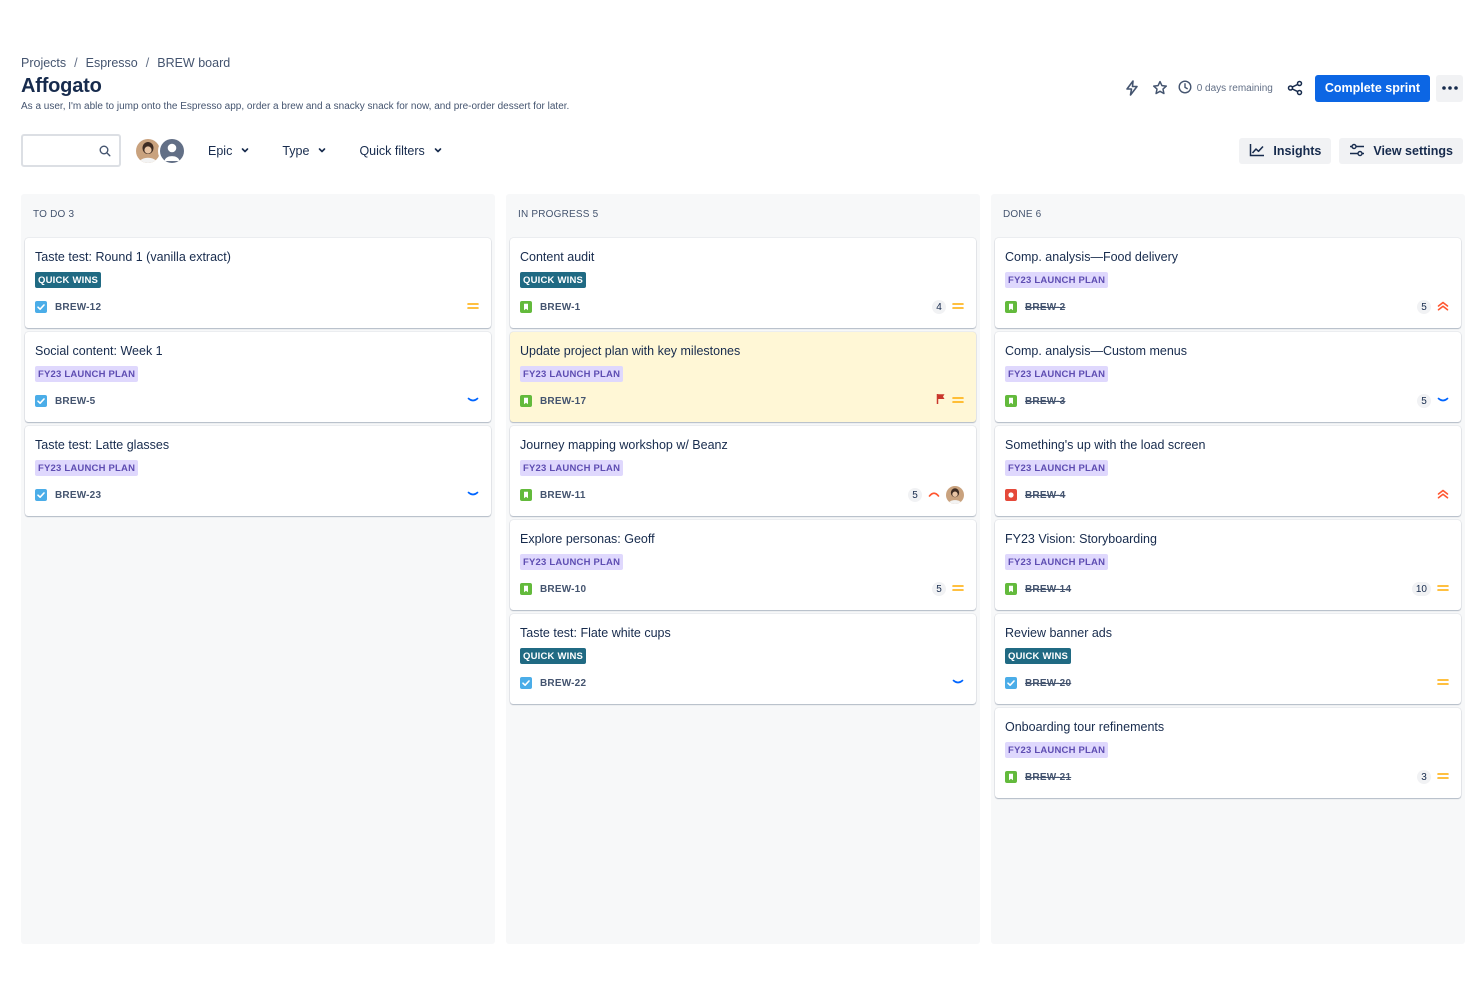  What do you see at coordinates (1048, 777) in the screenshot?
I see `issue-key: BREW-21` at bounding box center [1048, 777].